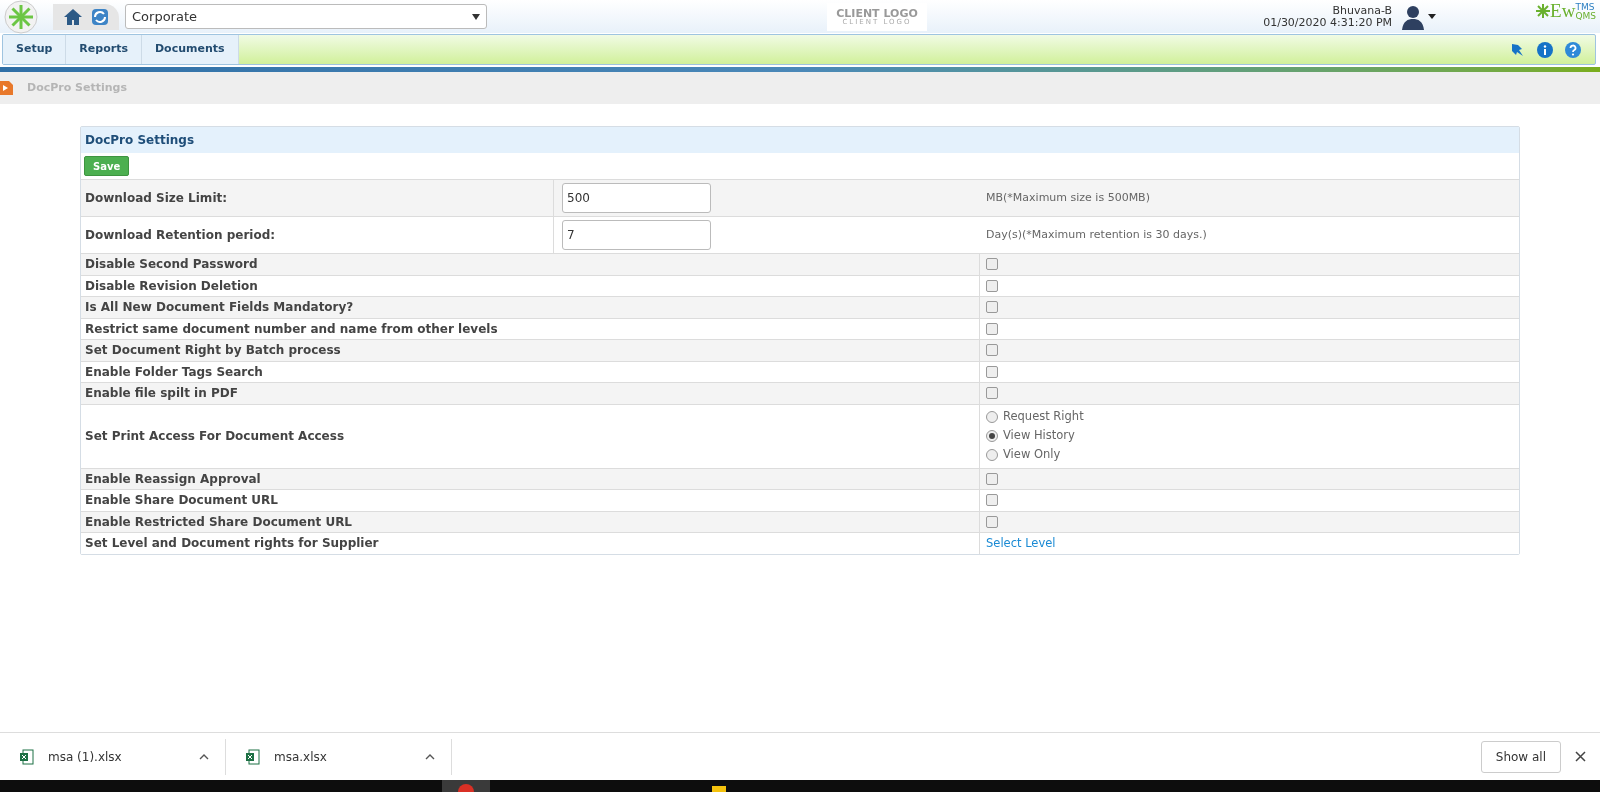 Image resolution: width=1600 pixels, height=792 pixels. I want to click on setting-label: Enable Share Document URL, so click(530, 500).